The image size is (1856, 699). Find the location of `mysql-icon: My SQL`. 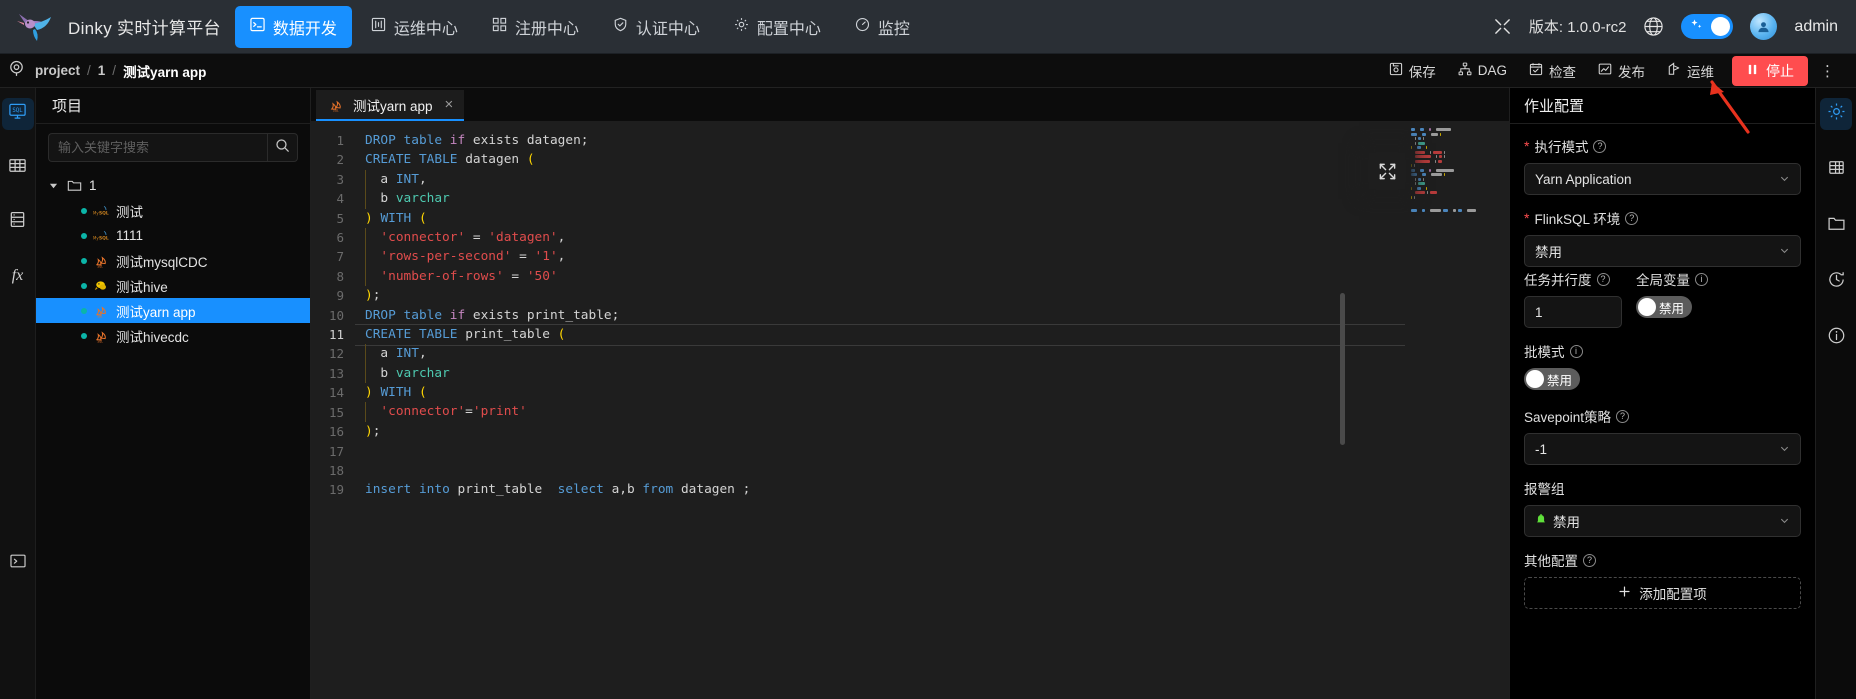

mysql-icon: My SQL is located at coordinates (101, 211).